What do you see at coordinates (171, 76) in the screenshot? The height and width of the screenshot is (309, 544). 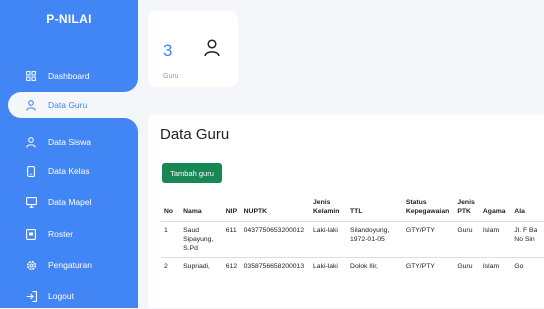 I see `stat-label: Guru` at bounding box center [171, 76].